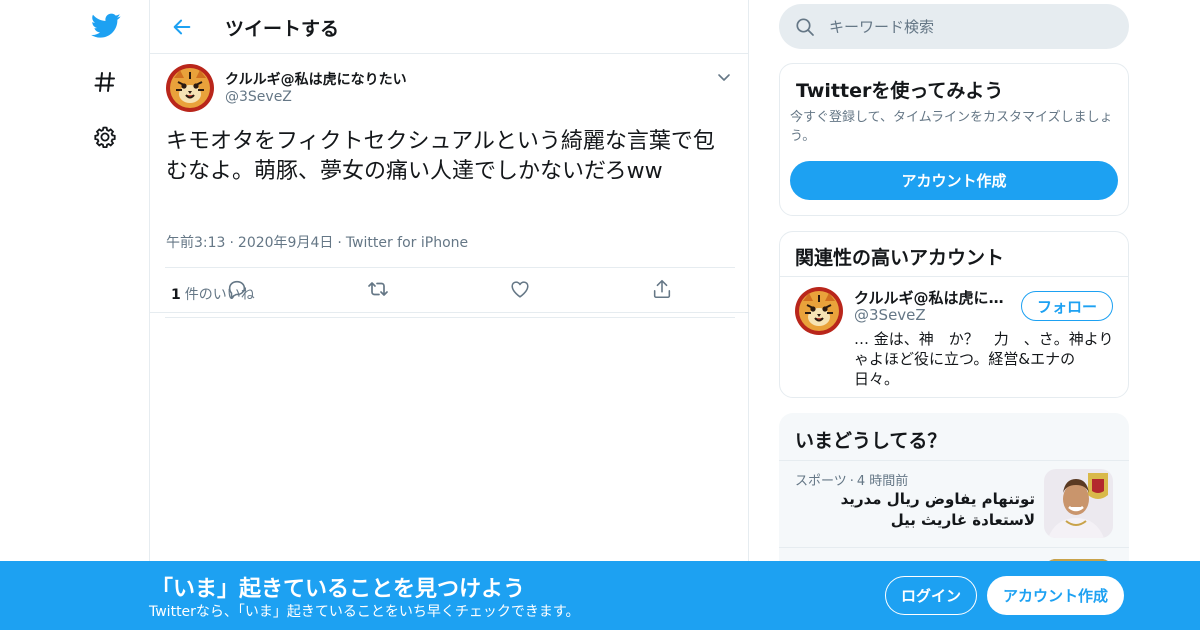  What do you see at coordinates (258, 97) in the screenshot?
I see `tweet-author-handle: @3SeveZ` at bounding box center [258, 97].